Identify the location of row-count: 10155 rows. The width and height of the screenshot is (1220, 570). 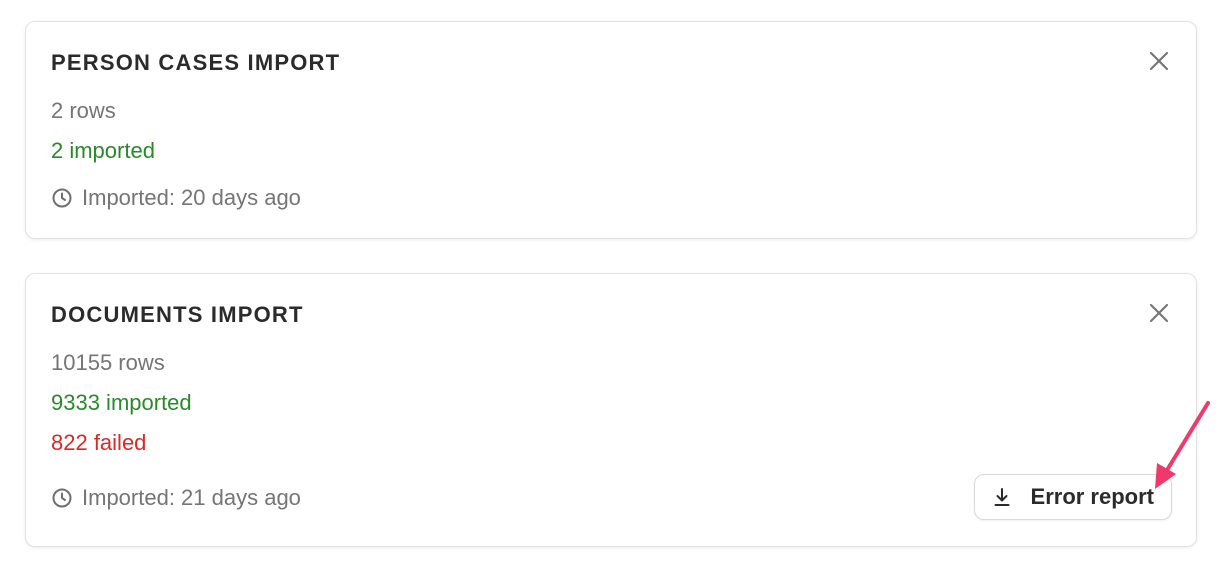
(108, 362).